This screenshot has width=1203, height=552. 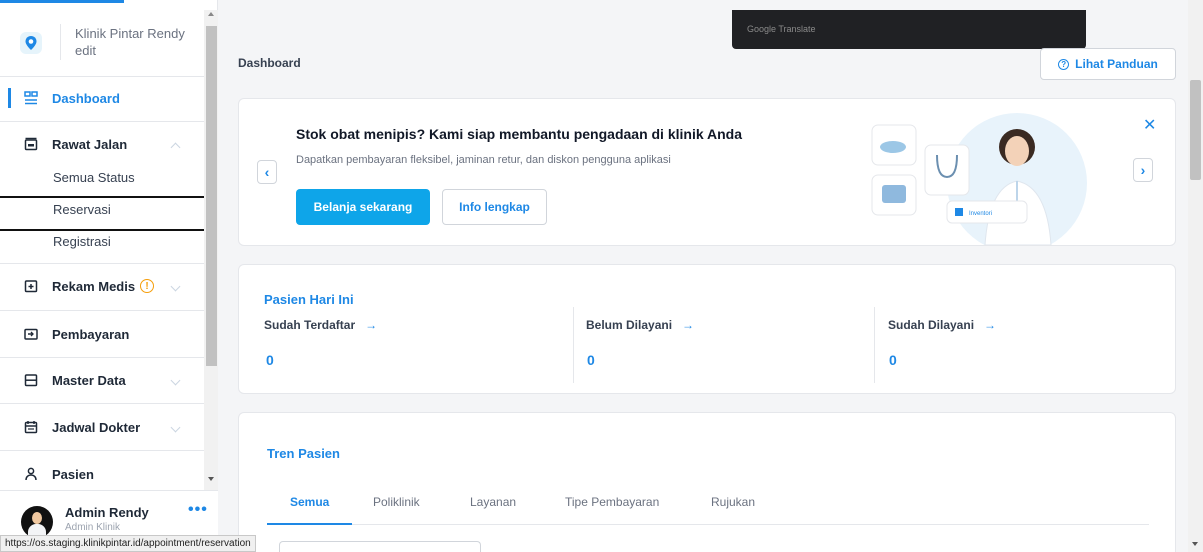 I want to click on sidebar-item-master-data: Master Data, so click(x=102, y=380).